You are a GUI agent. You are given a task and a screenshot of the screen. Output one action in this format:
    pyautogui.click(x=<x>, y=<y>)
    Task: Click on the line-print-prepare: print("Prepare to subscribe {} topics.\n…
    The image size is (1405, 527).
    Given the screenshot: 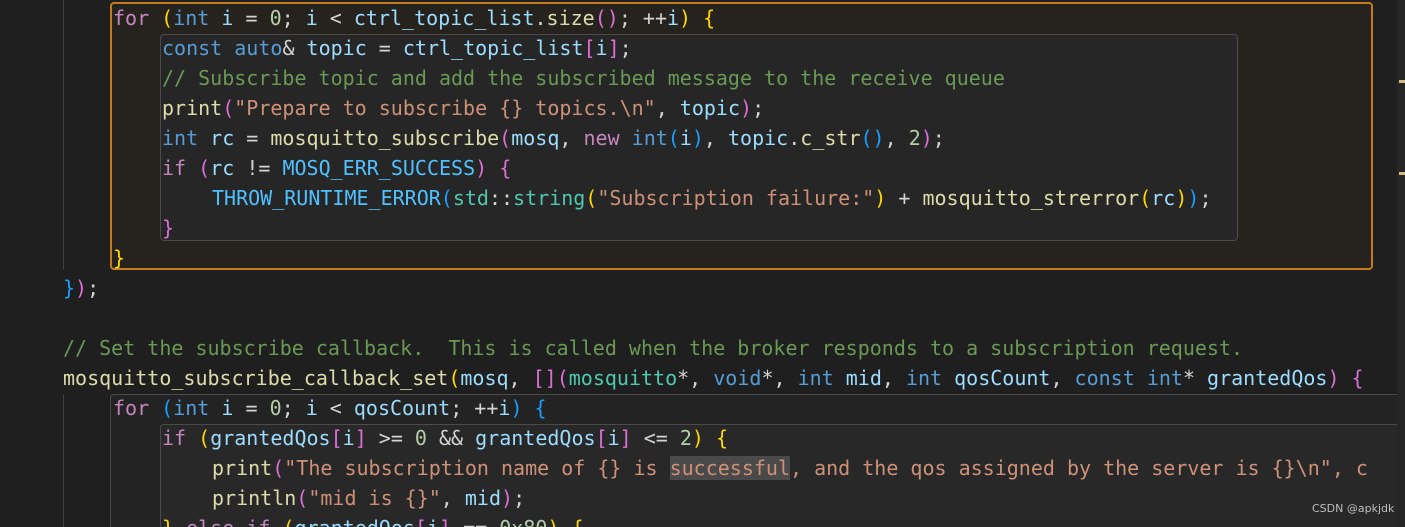 What is the action you would take?
    pyautogui.click(x=463, y=108)
    